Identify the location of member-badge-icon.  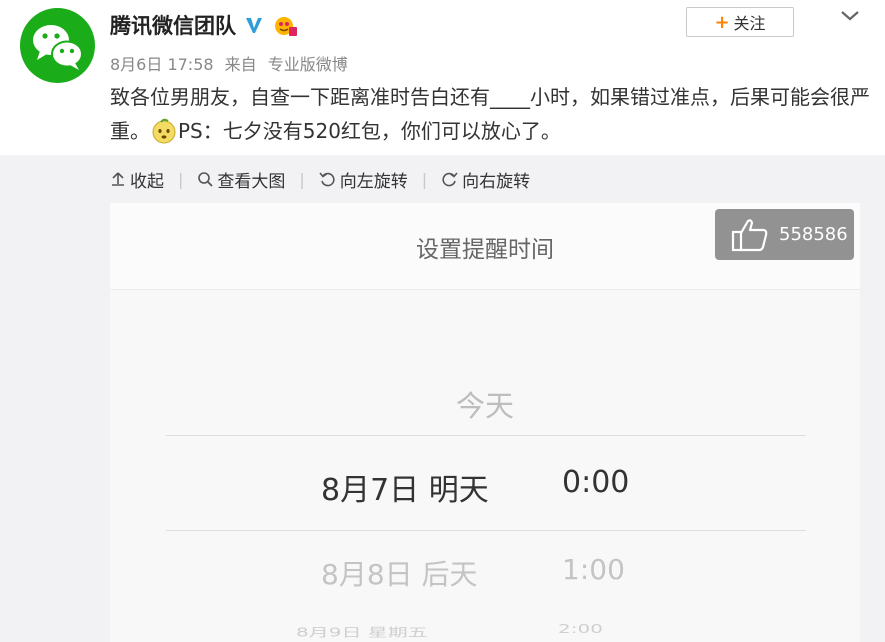
(286, 26).